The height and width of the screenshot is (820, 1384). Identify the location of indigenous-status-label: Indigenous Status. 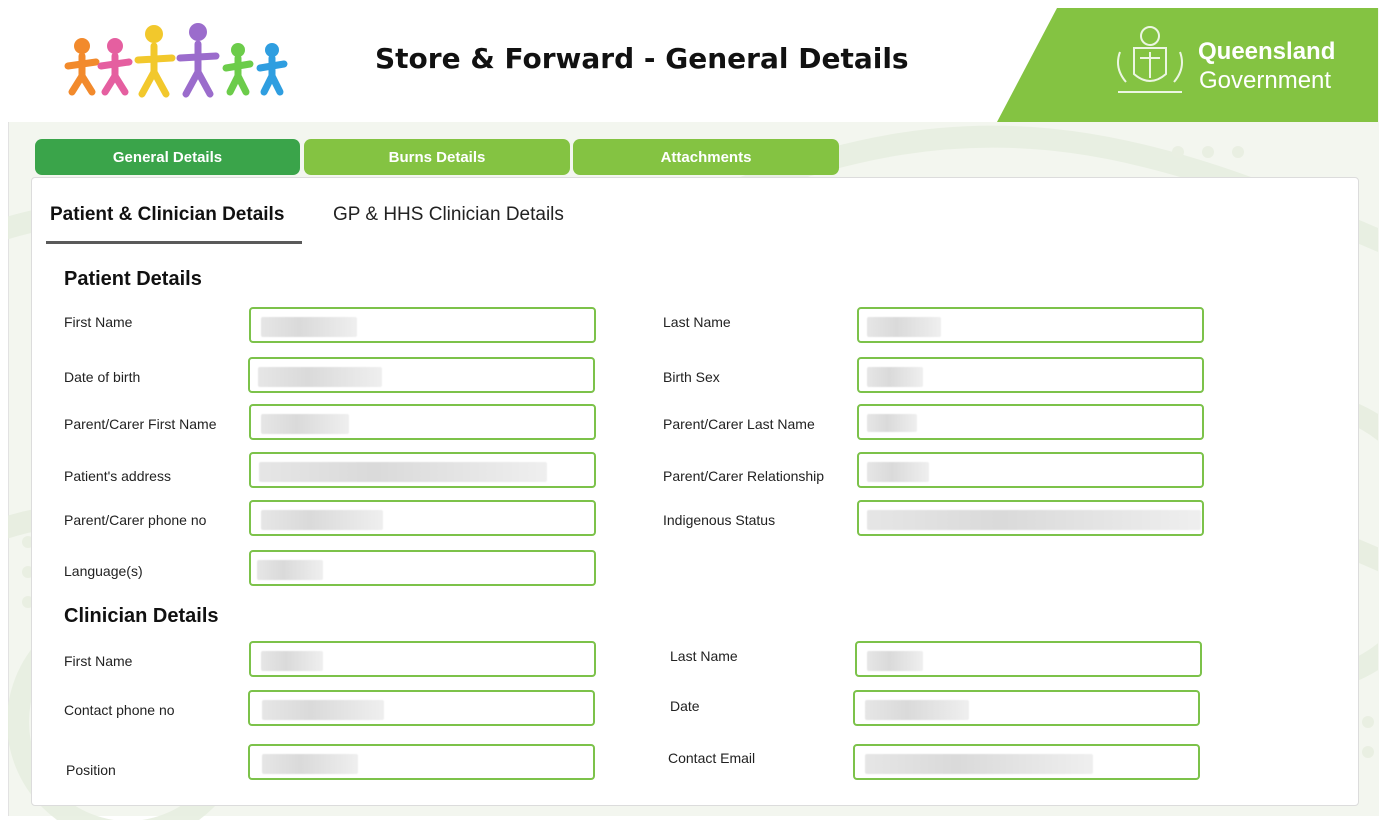
(719, 520).